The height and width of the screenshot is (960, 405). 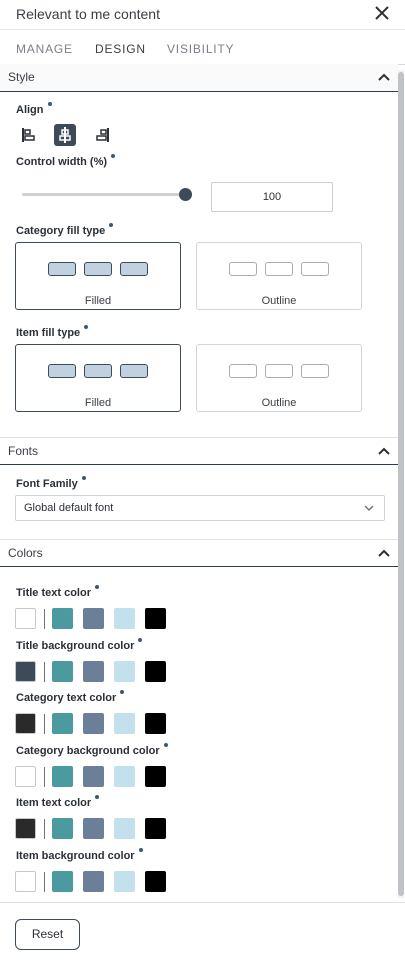 What do you see at coordinates (23, 451) in the screenshot?
I see `section-title: Fonts` at bounding box center [23, 451].